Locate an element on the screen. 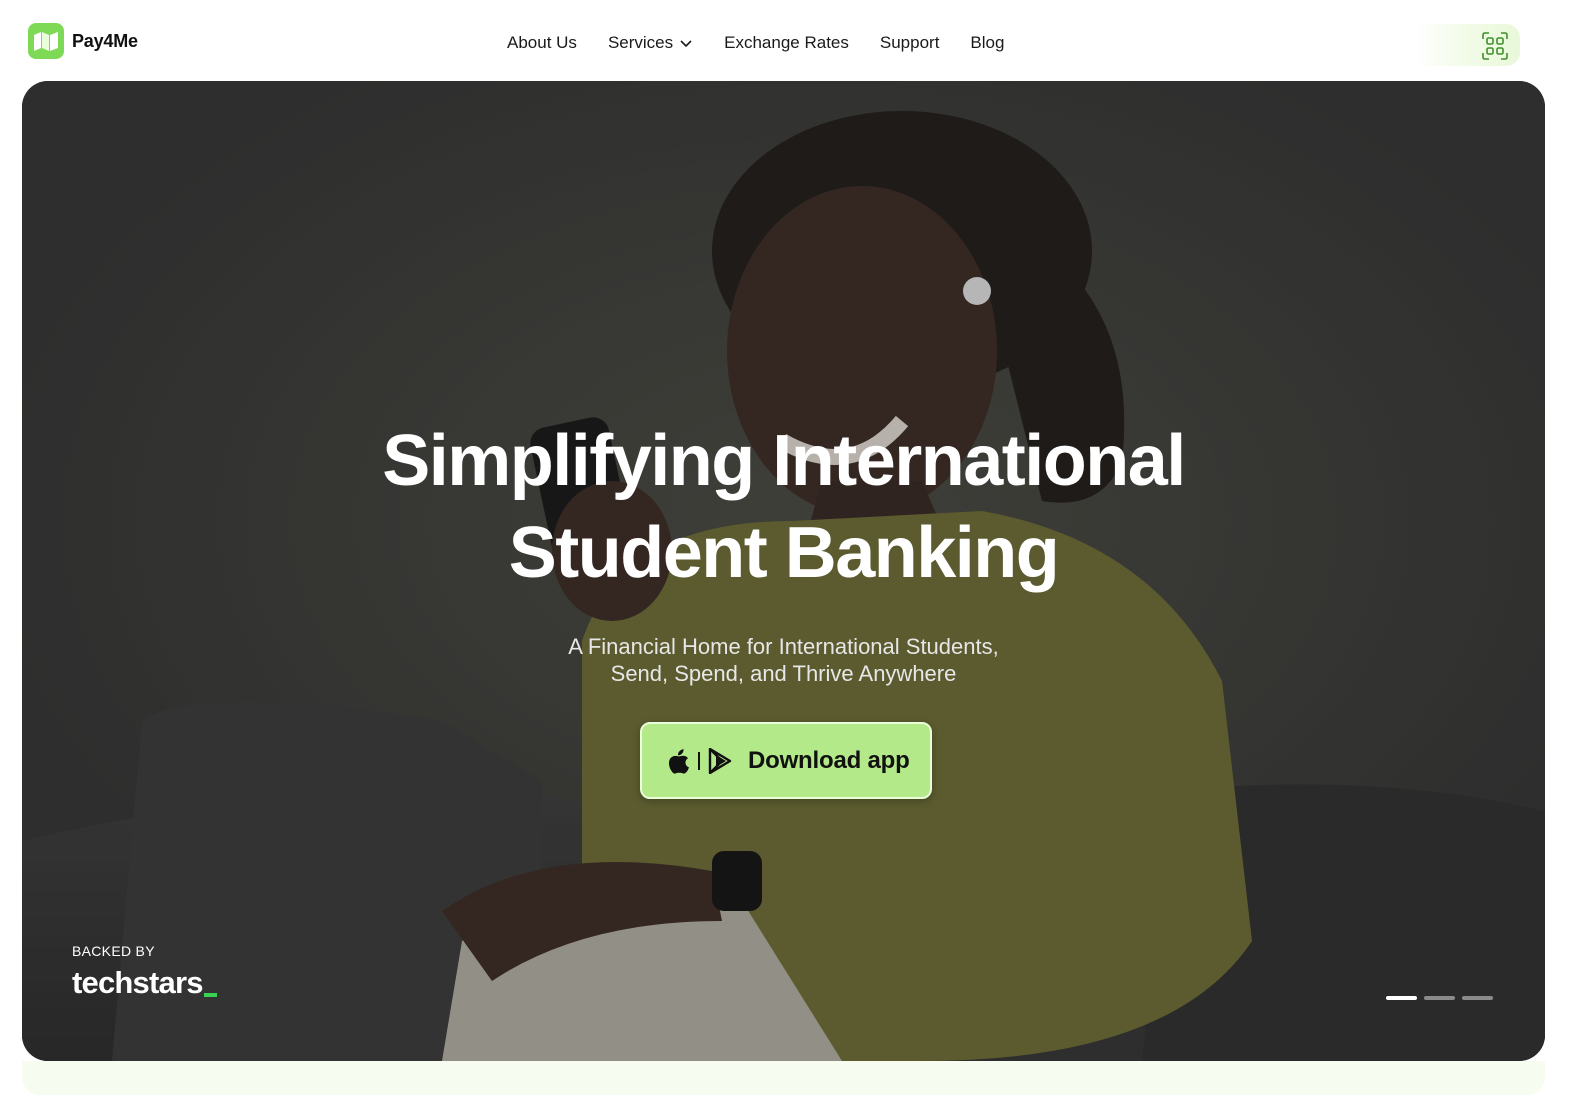 The height and width of the screenshot is (1100, 1569). apple-icon is located at coordinates (678, 761).